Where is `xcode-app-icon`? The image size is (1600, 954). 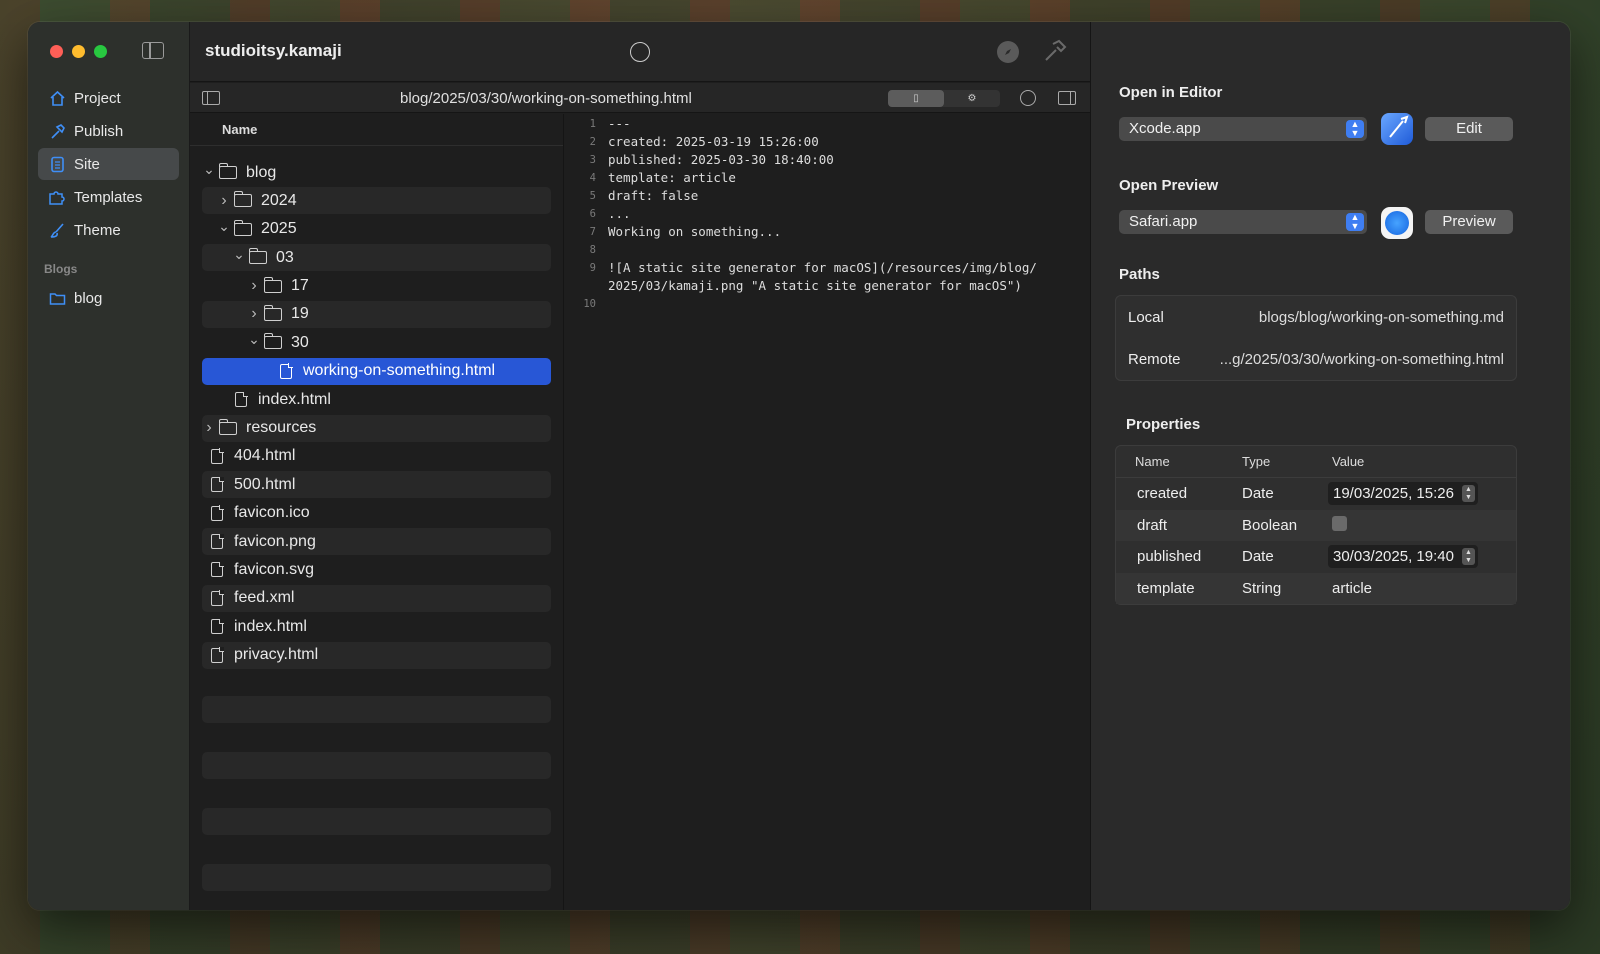 xcode-app-icon is located at coordinates (1397, 129).